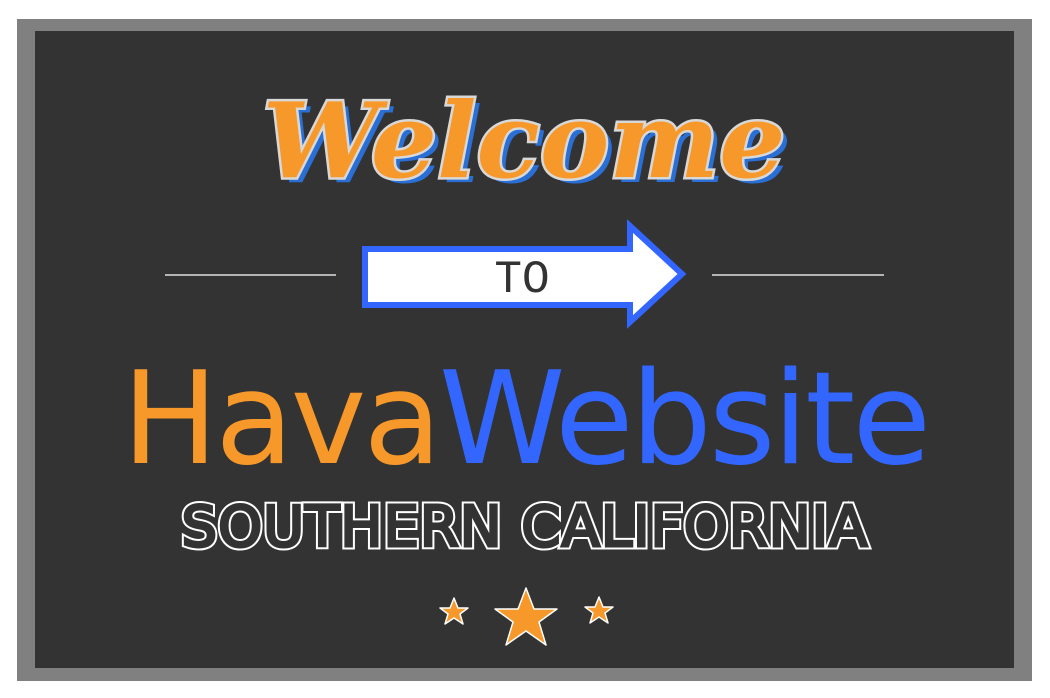 The height and width of the screenshot is (698, 1050). What do you see at coordinates (454, 611) in the screenshot?
I see `star-icon-small-left` at bounding box center [454, 611].